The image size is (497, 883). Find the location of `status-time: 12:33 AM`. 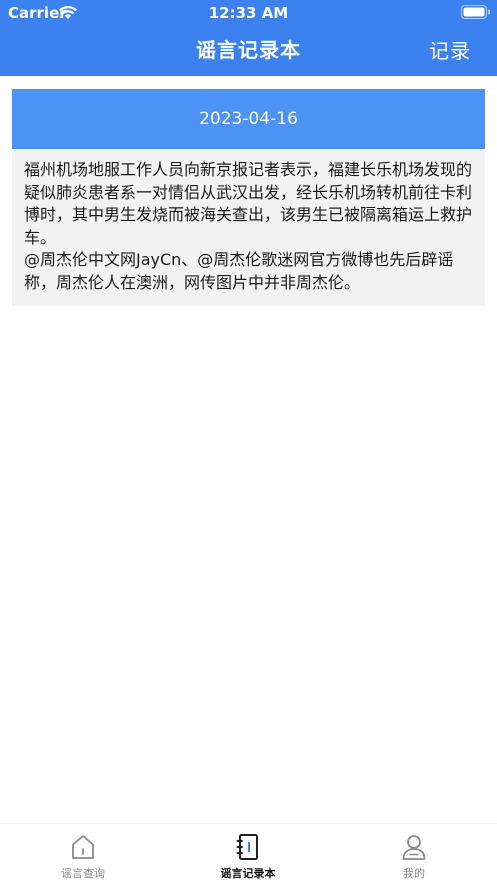

status-time: 12:33 AM is located at coordinates (248, 13).